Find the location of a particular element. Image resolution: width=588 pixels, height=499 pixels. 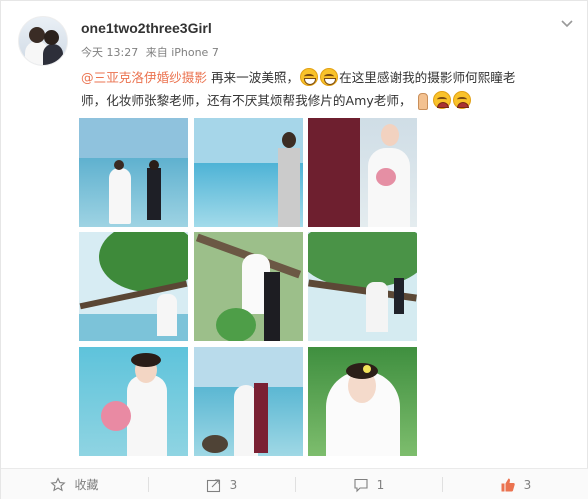

post-text-segment-2: 在这里感谢我的摄影师何熙瞳老 is located at coordinates (427, 77).